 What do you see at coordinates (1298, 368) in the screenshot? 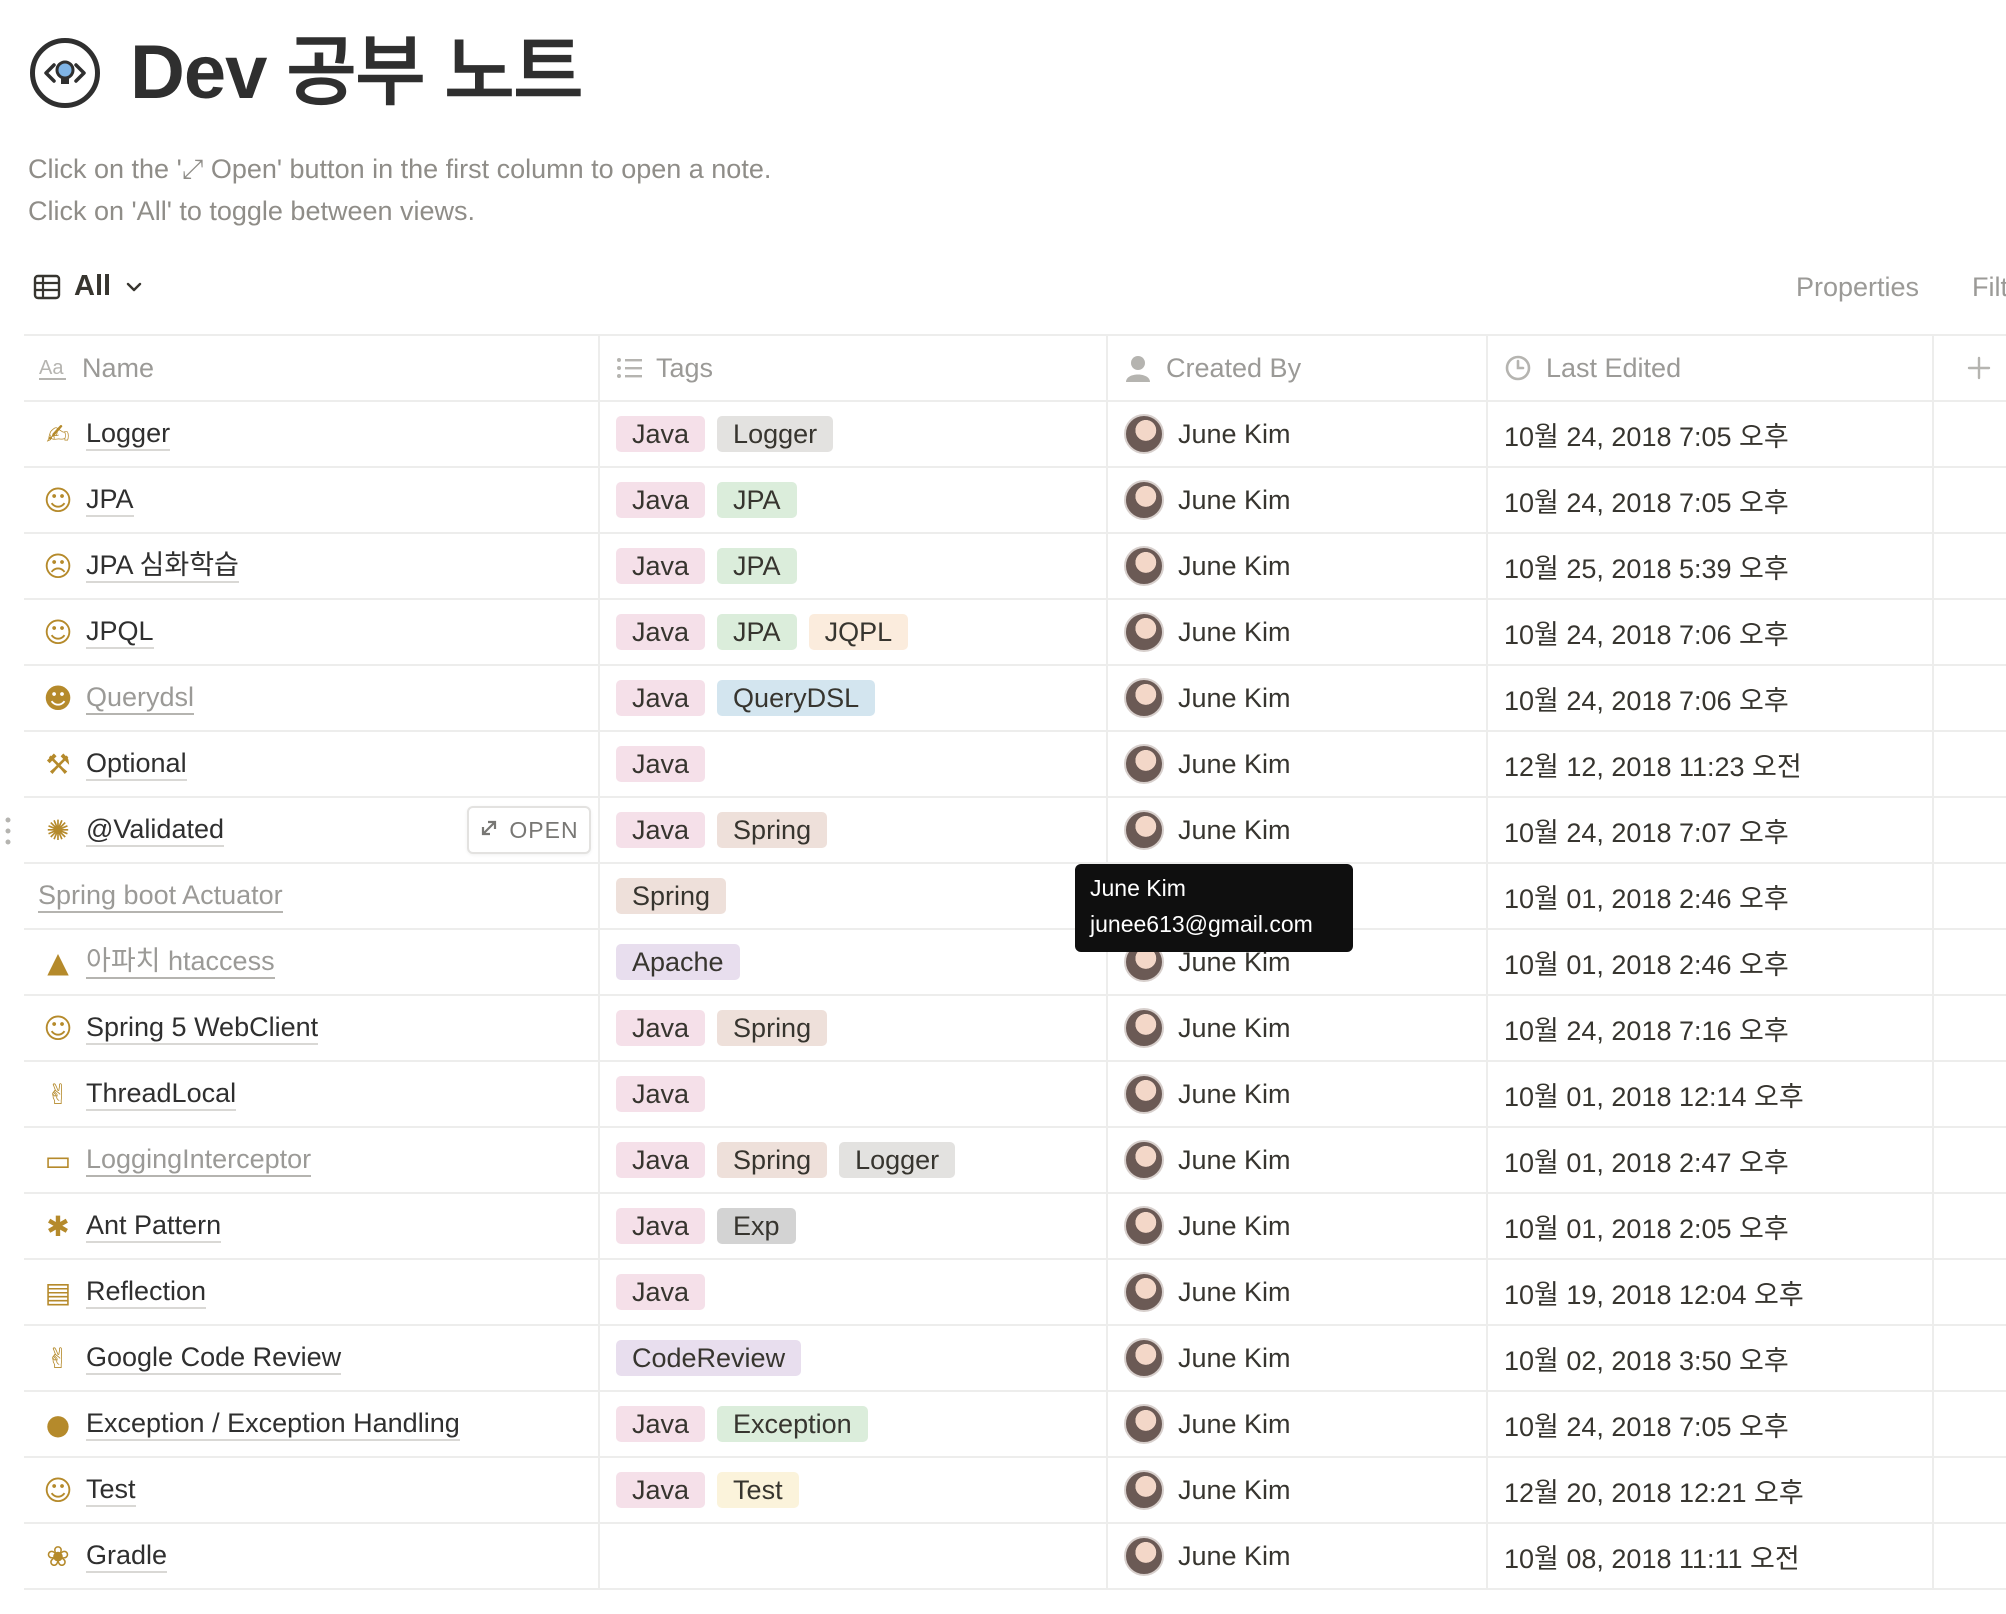
I see `column-header-created-by: Created By` at bounding box center [1298, 368].